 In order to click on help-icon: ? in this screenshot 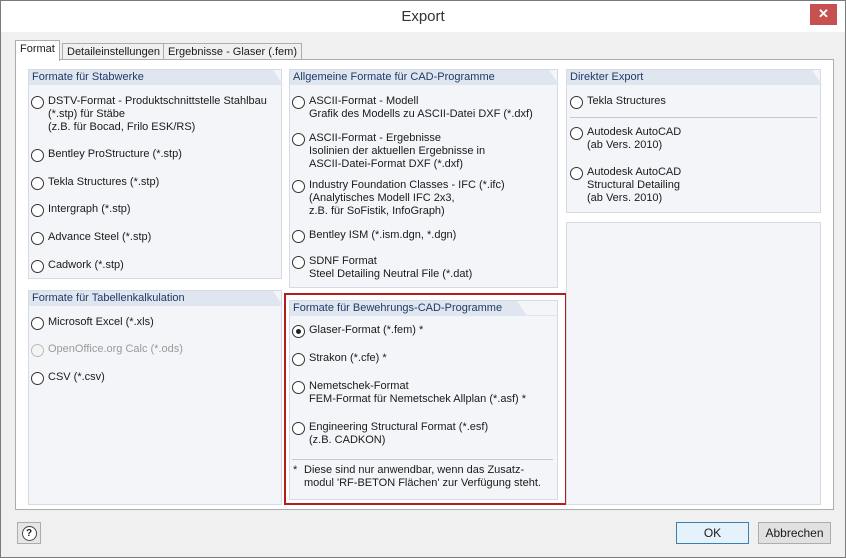, I will do `click(29, 533)`.